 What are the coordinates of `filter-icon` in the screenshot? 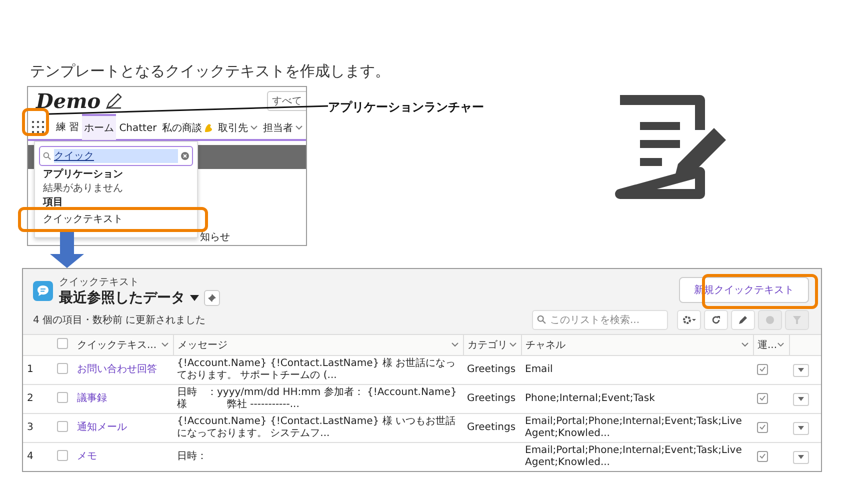 It's located at (797, 320).